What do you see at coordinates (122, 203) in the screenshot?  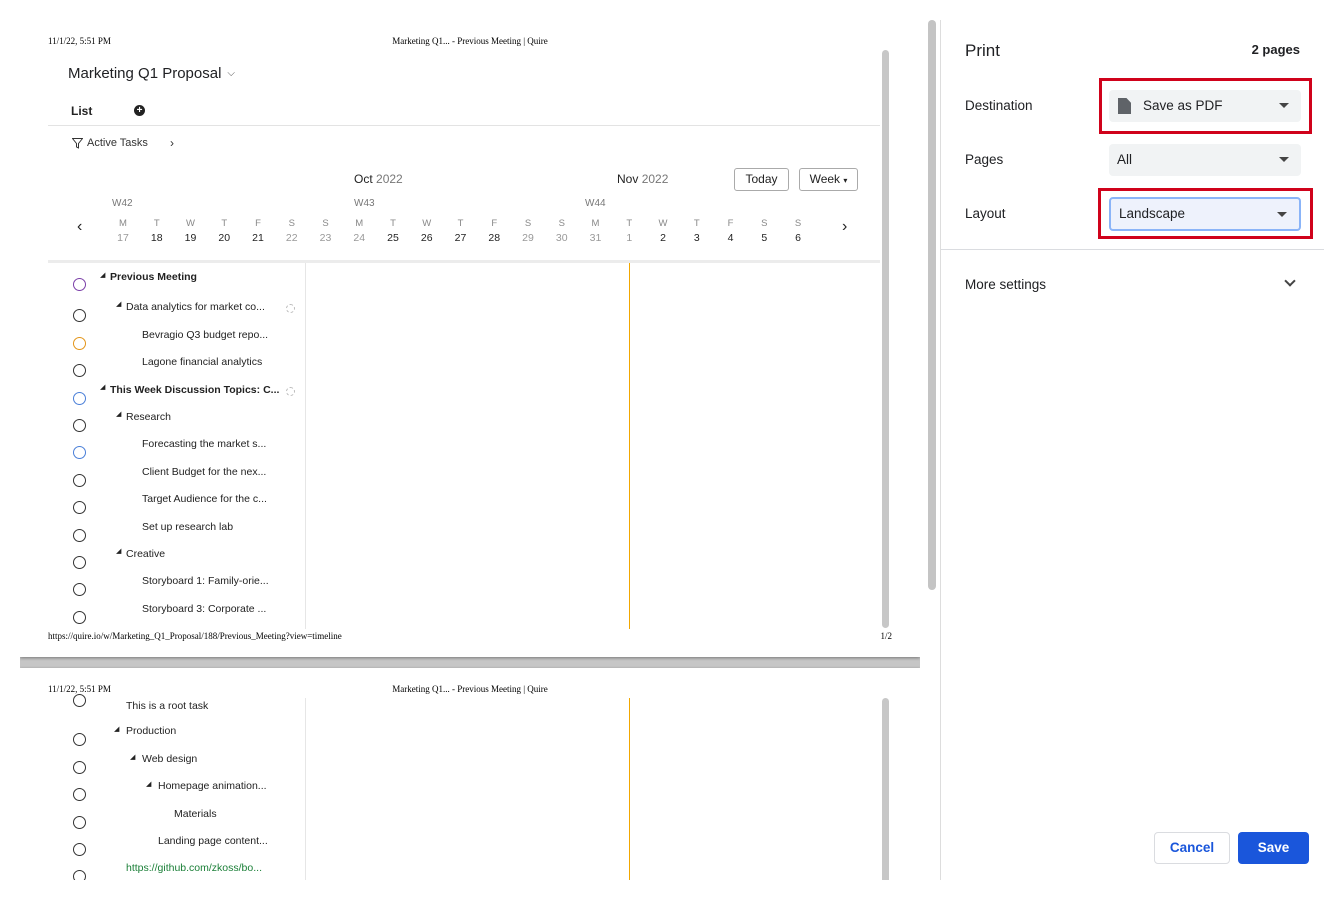 I see `week-number: W42` at bounding box center [122, 203].